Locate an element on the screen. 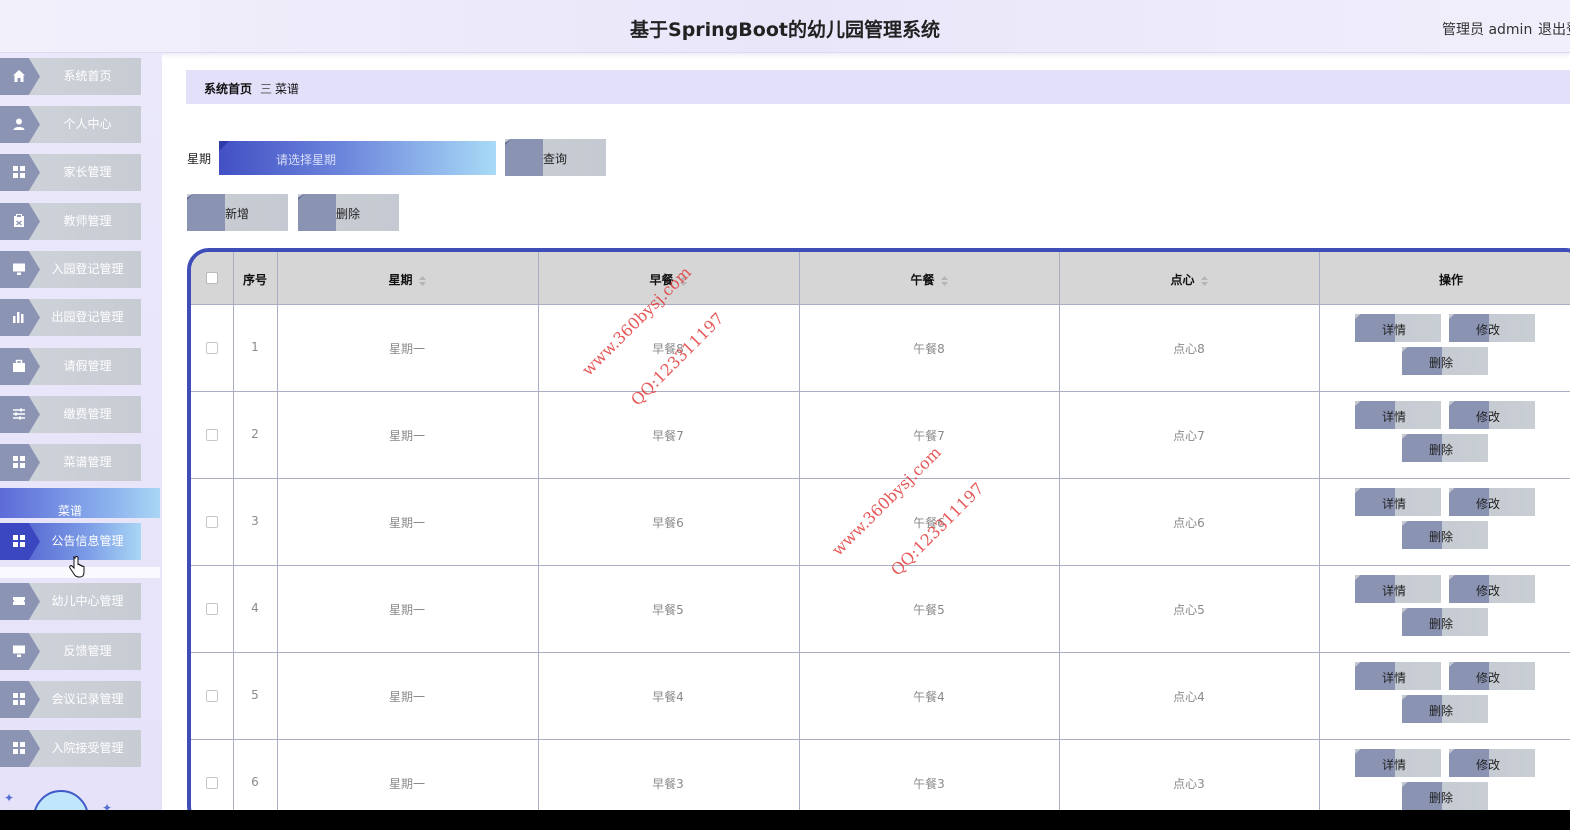  user-icon is located at coordinates (19, 124).